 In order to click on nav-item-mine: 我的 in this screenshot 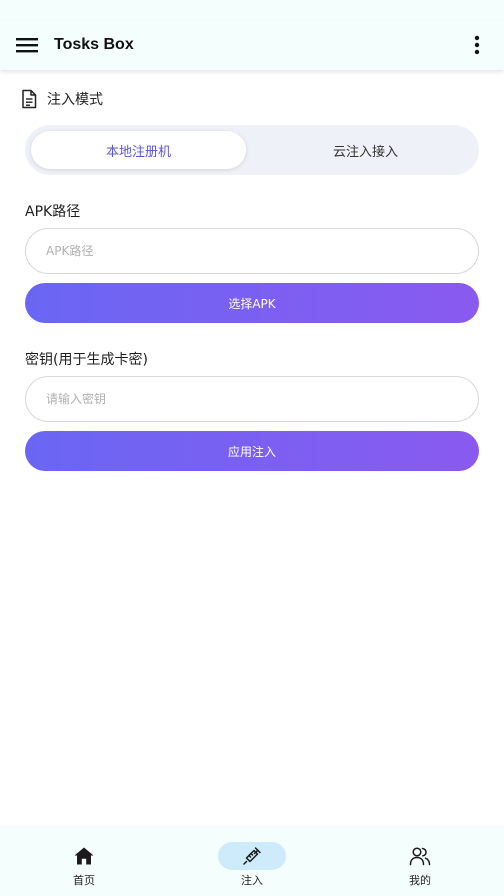, I will do `click(420, 861)`.